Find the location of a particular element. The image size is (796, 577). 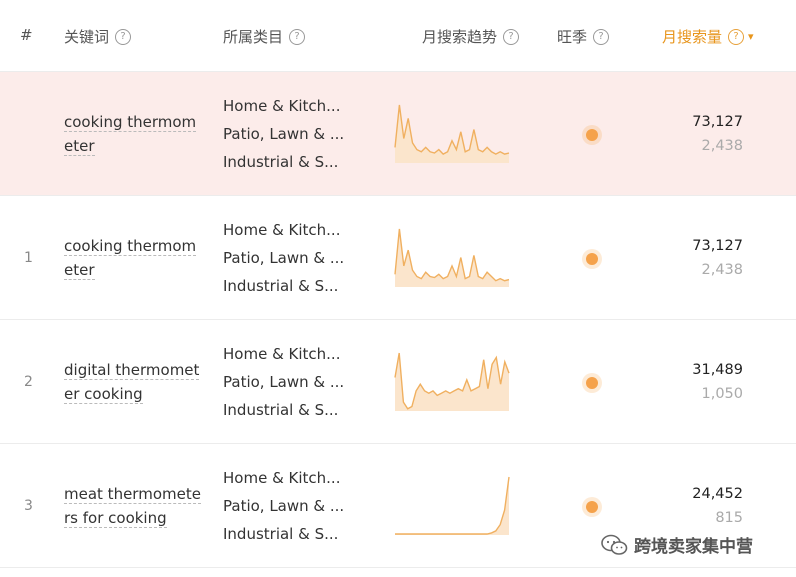

search-volume: 31,489 1,050 is located at coordinates (717, 382).